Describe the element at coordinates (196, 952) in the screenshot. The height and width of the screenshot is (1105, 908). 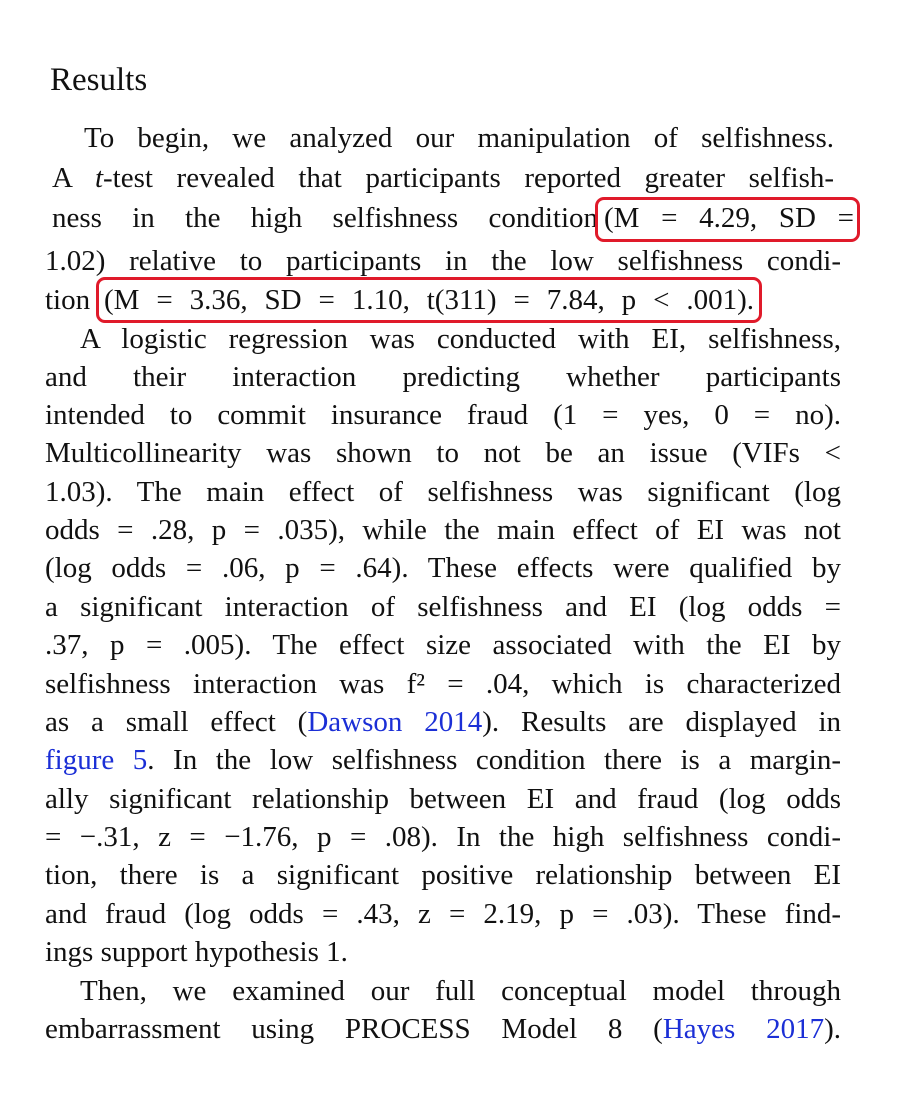
I see `text-line: ings support hypothesis 1.` at that location.